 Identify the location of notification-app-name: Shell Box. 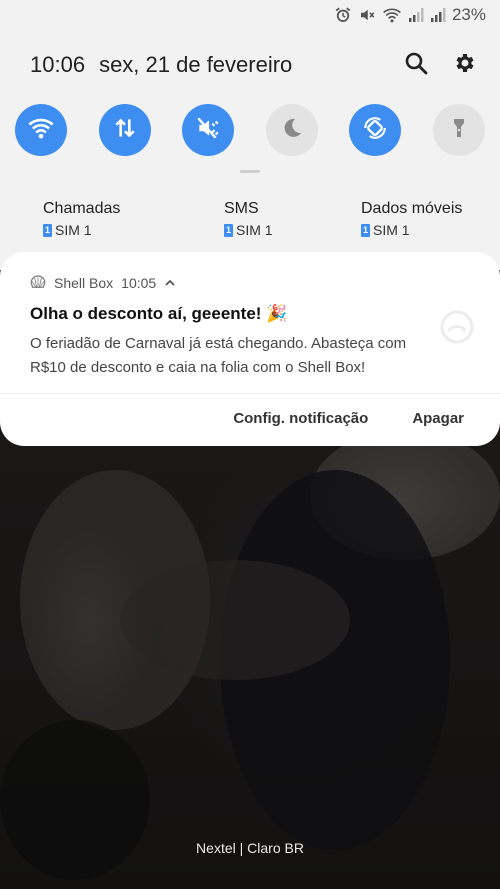
(84, 283).